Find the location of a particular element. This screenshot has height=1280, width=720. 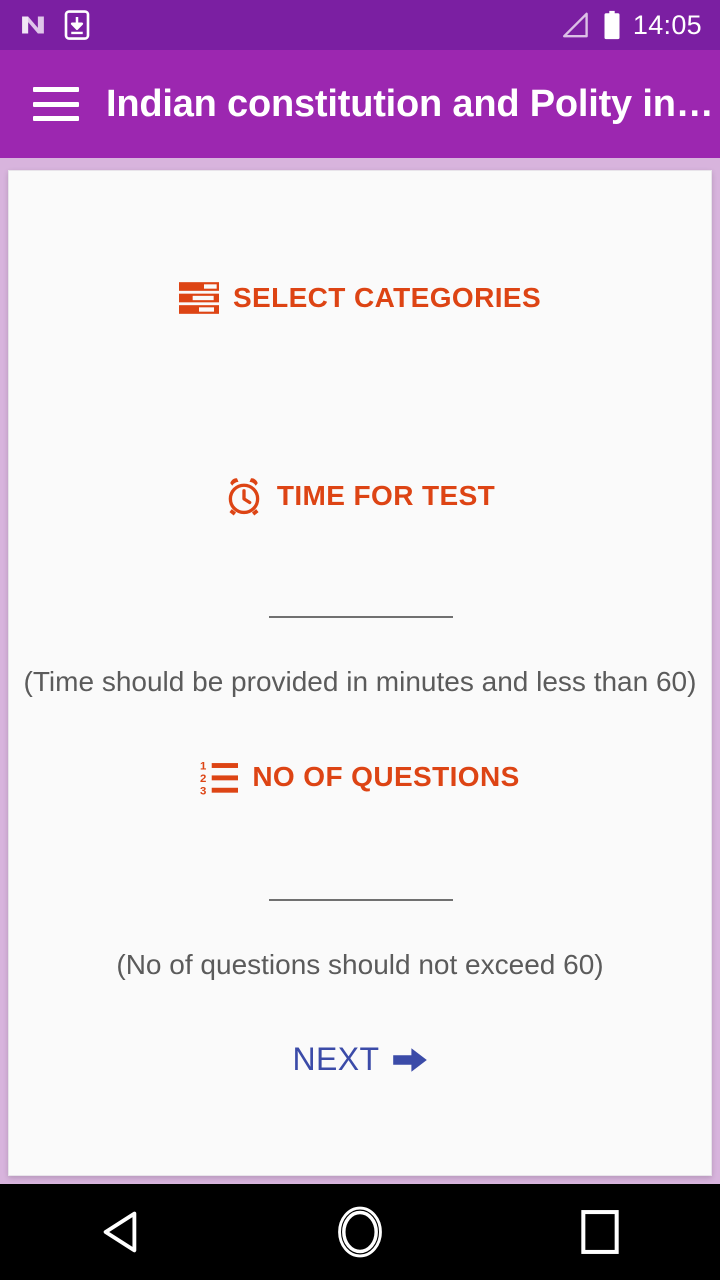

no-of-questions-input is located at coordinates (361, 900).